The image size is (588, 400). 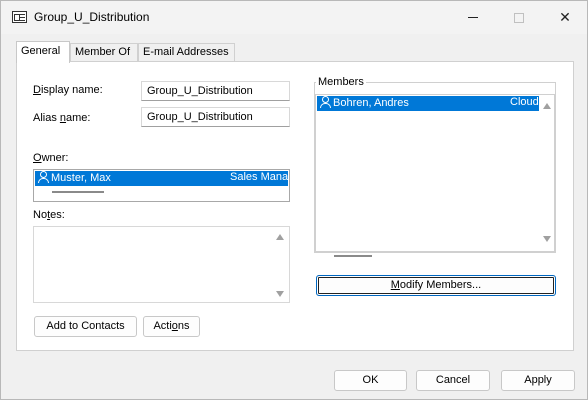 What do you see at coordinates (547, 239) in the screenshot?
I see `members-scroll-down-icon` at bounding box center [547, 239].